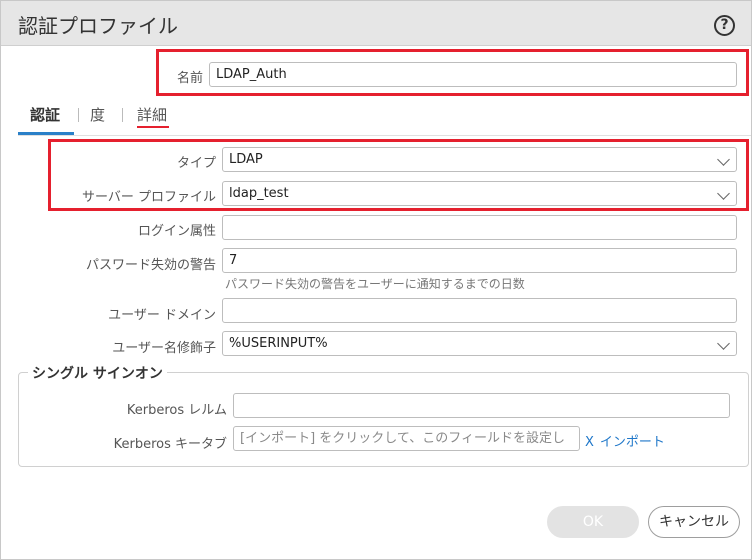 The width and height of the screenshot is (752, 560). What do you see at coordinates (481, 405) in the screenshot?
I see `kerberos-realm-input` at bounding box center [481, 405].